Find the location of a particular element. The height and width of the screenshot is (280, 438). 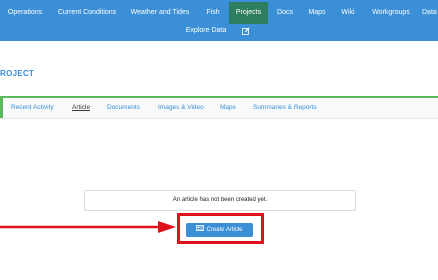

tab-recent-activity: Recent Activity is located at coordinates (32, 108).